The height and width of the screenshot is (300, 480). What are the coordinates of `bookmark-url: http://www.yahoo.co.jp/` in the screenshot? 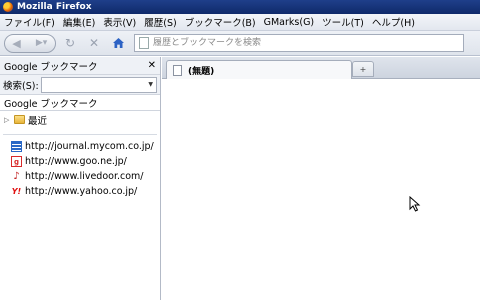 It's located at (81, 191).